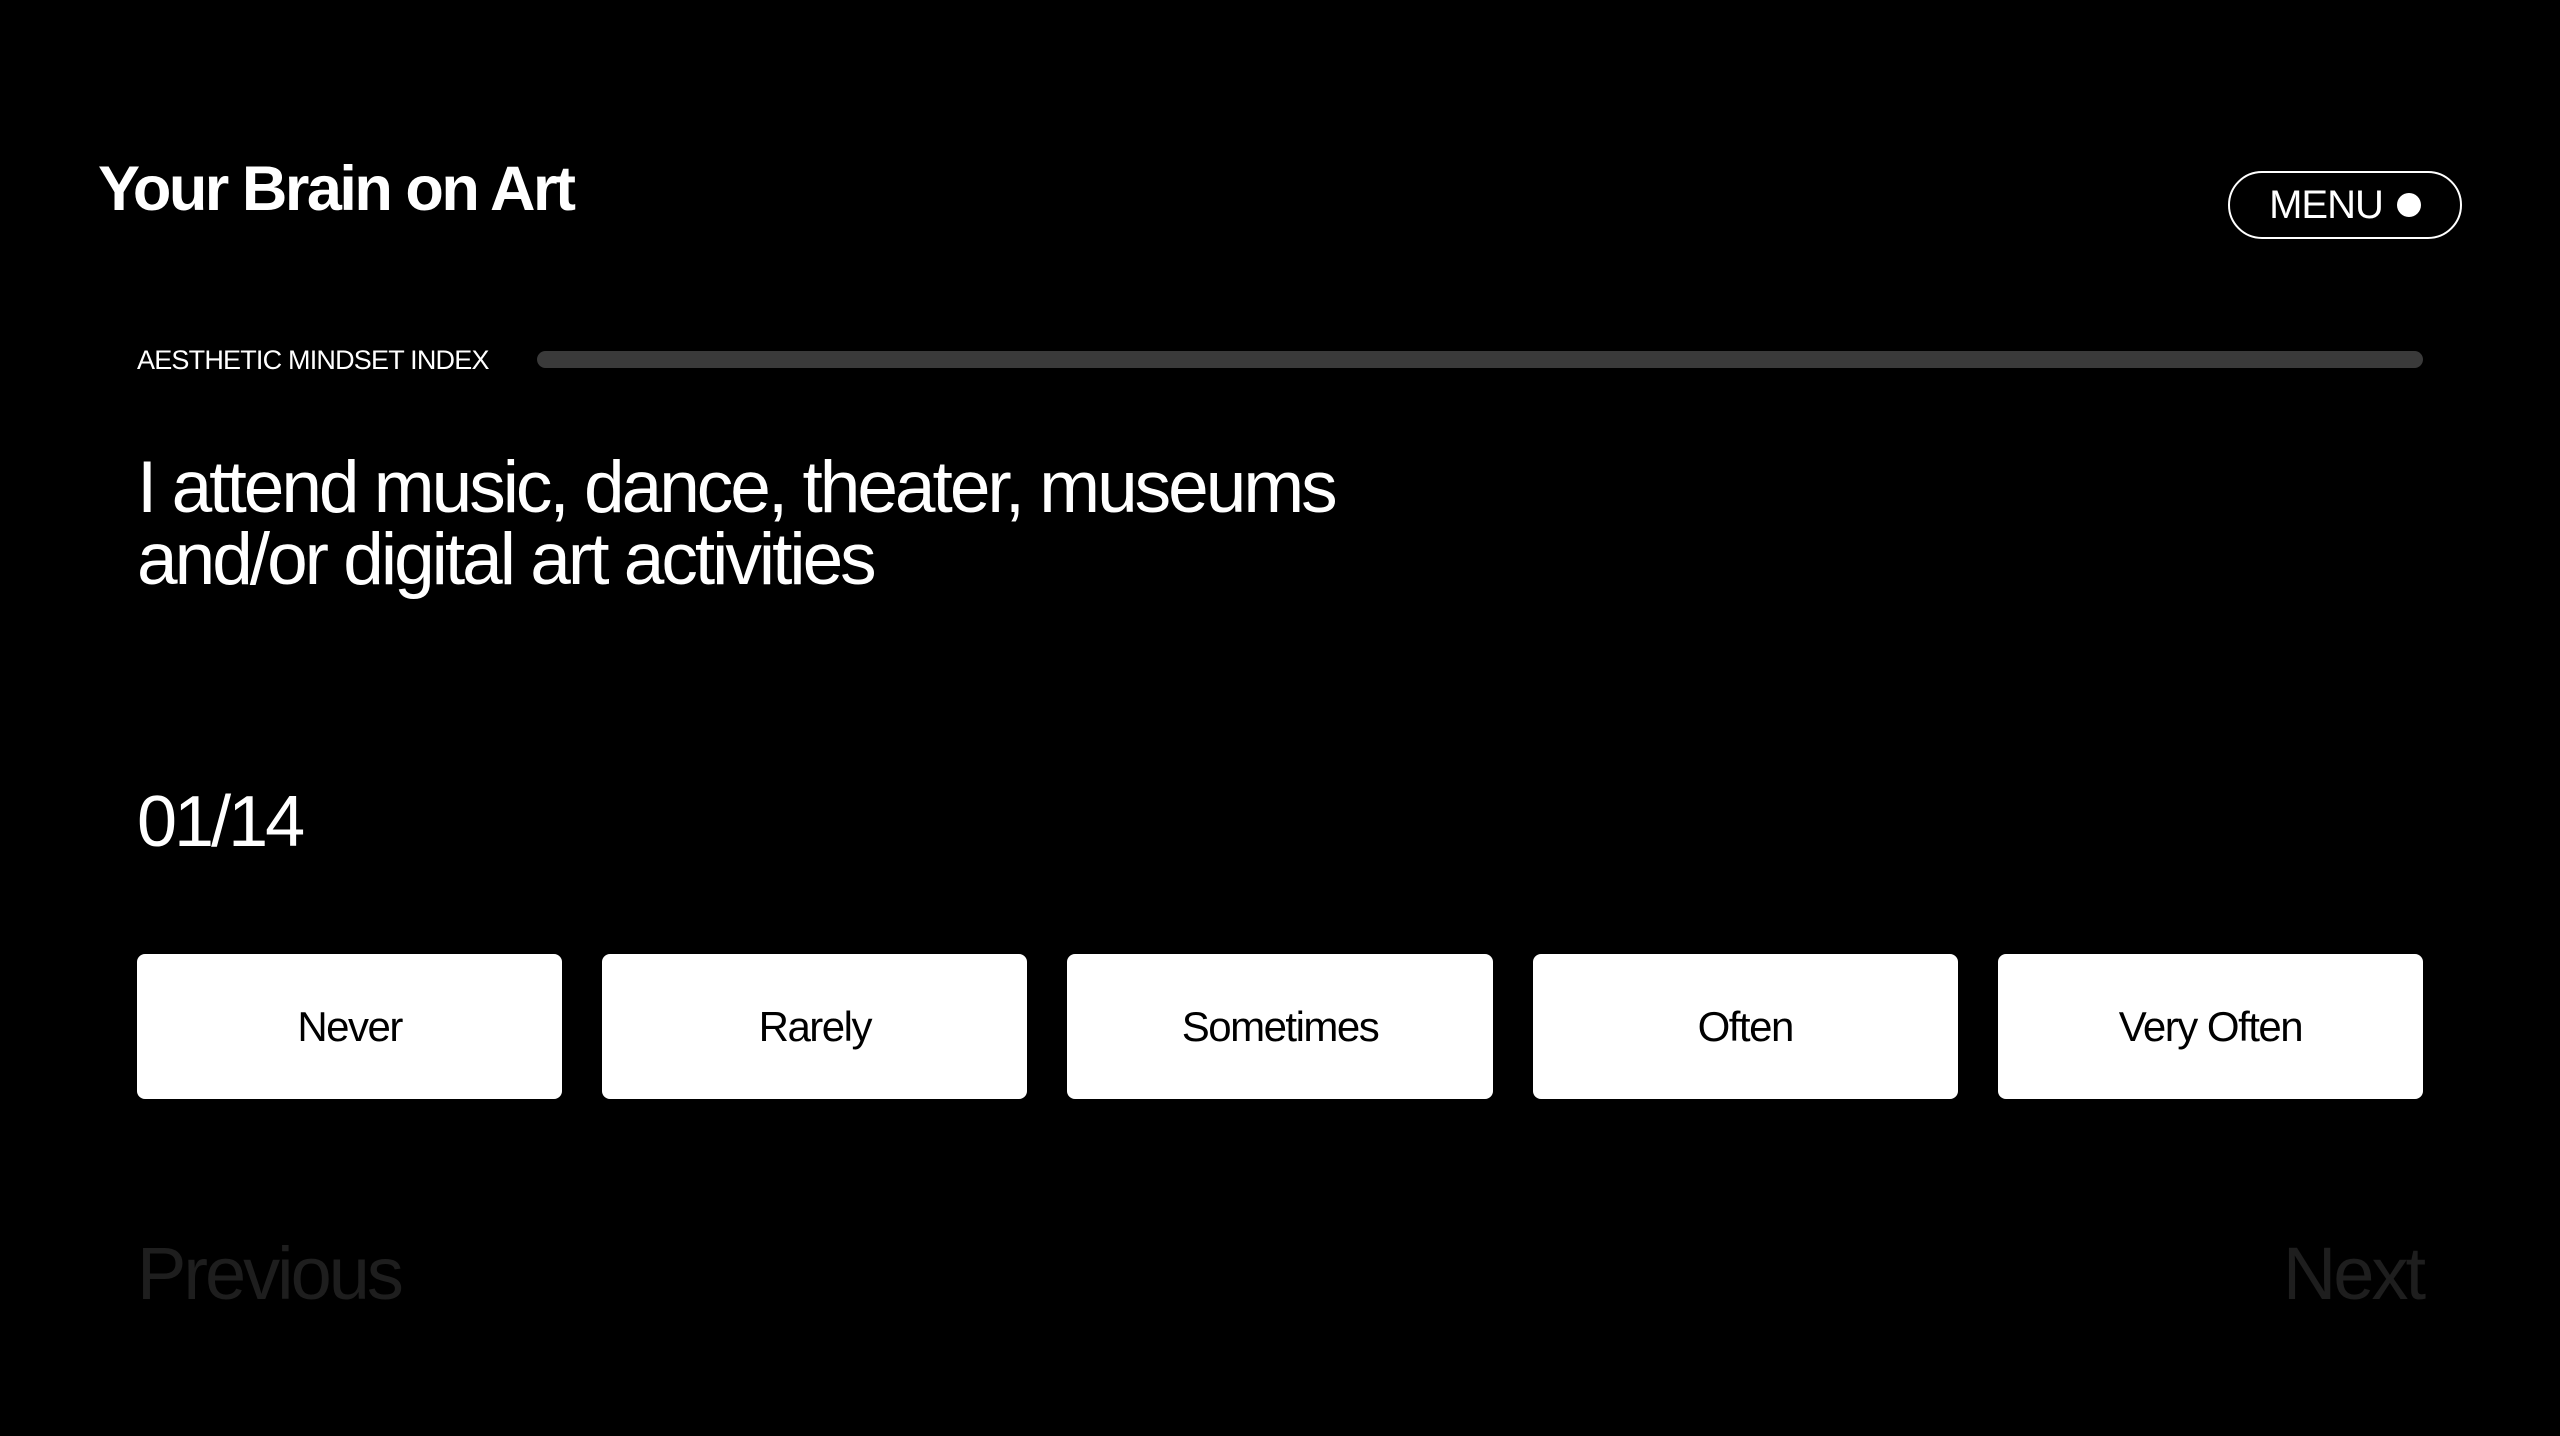  I want to click on next-button: Next, so click(2354, 1274).